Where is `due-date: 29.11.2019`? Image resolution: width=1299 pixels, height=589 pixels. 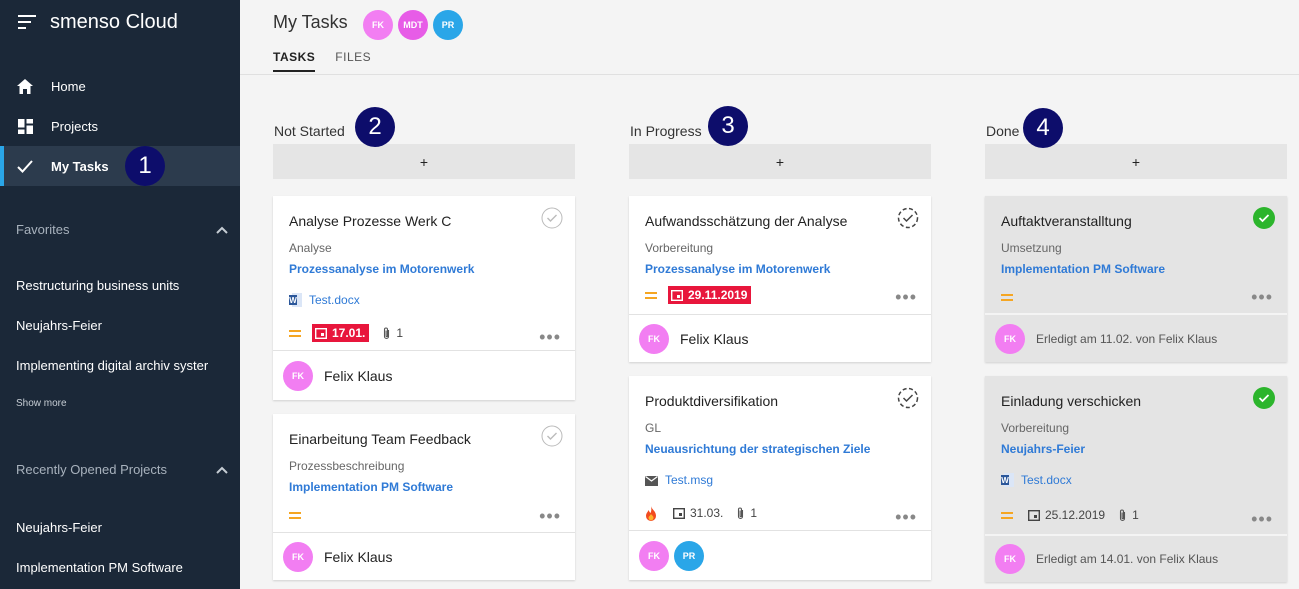
due-date: 29.11.2019 is located at coordinates (718, 295).